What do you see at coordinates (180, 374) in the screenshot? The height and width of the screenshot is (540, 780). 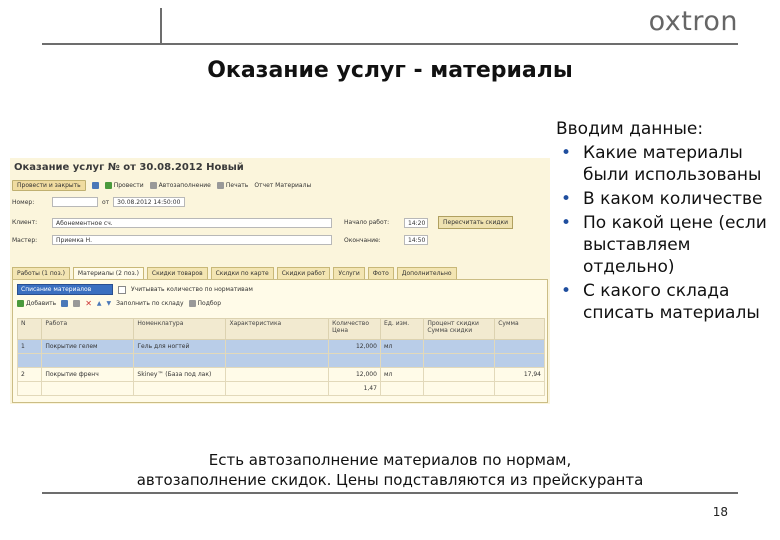 I see `cell-item: Skiney™ (База под лак)` at bounding box center [180, 374].